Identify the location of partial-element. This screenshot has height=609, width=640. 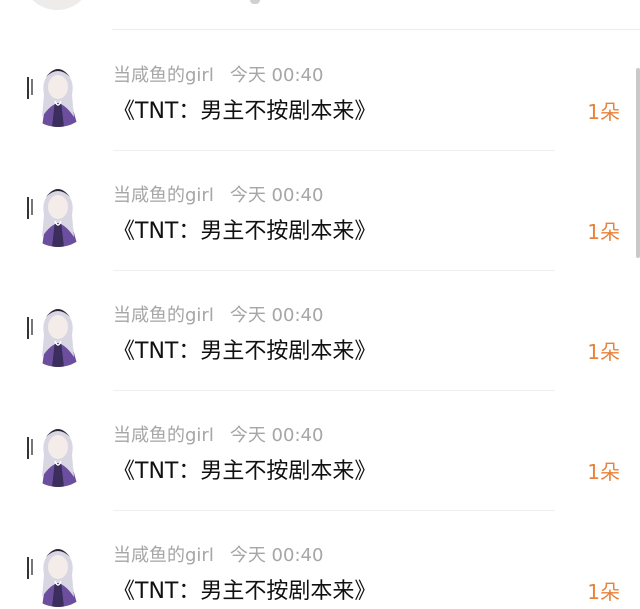
(255, 2).